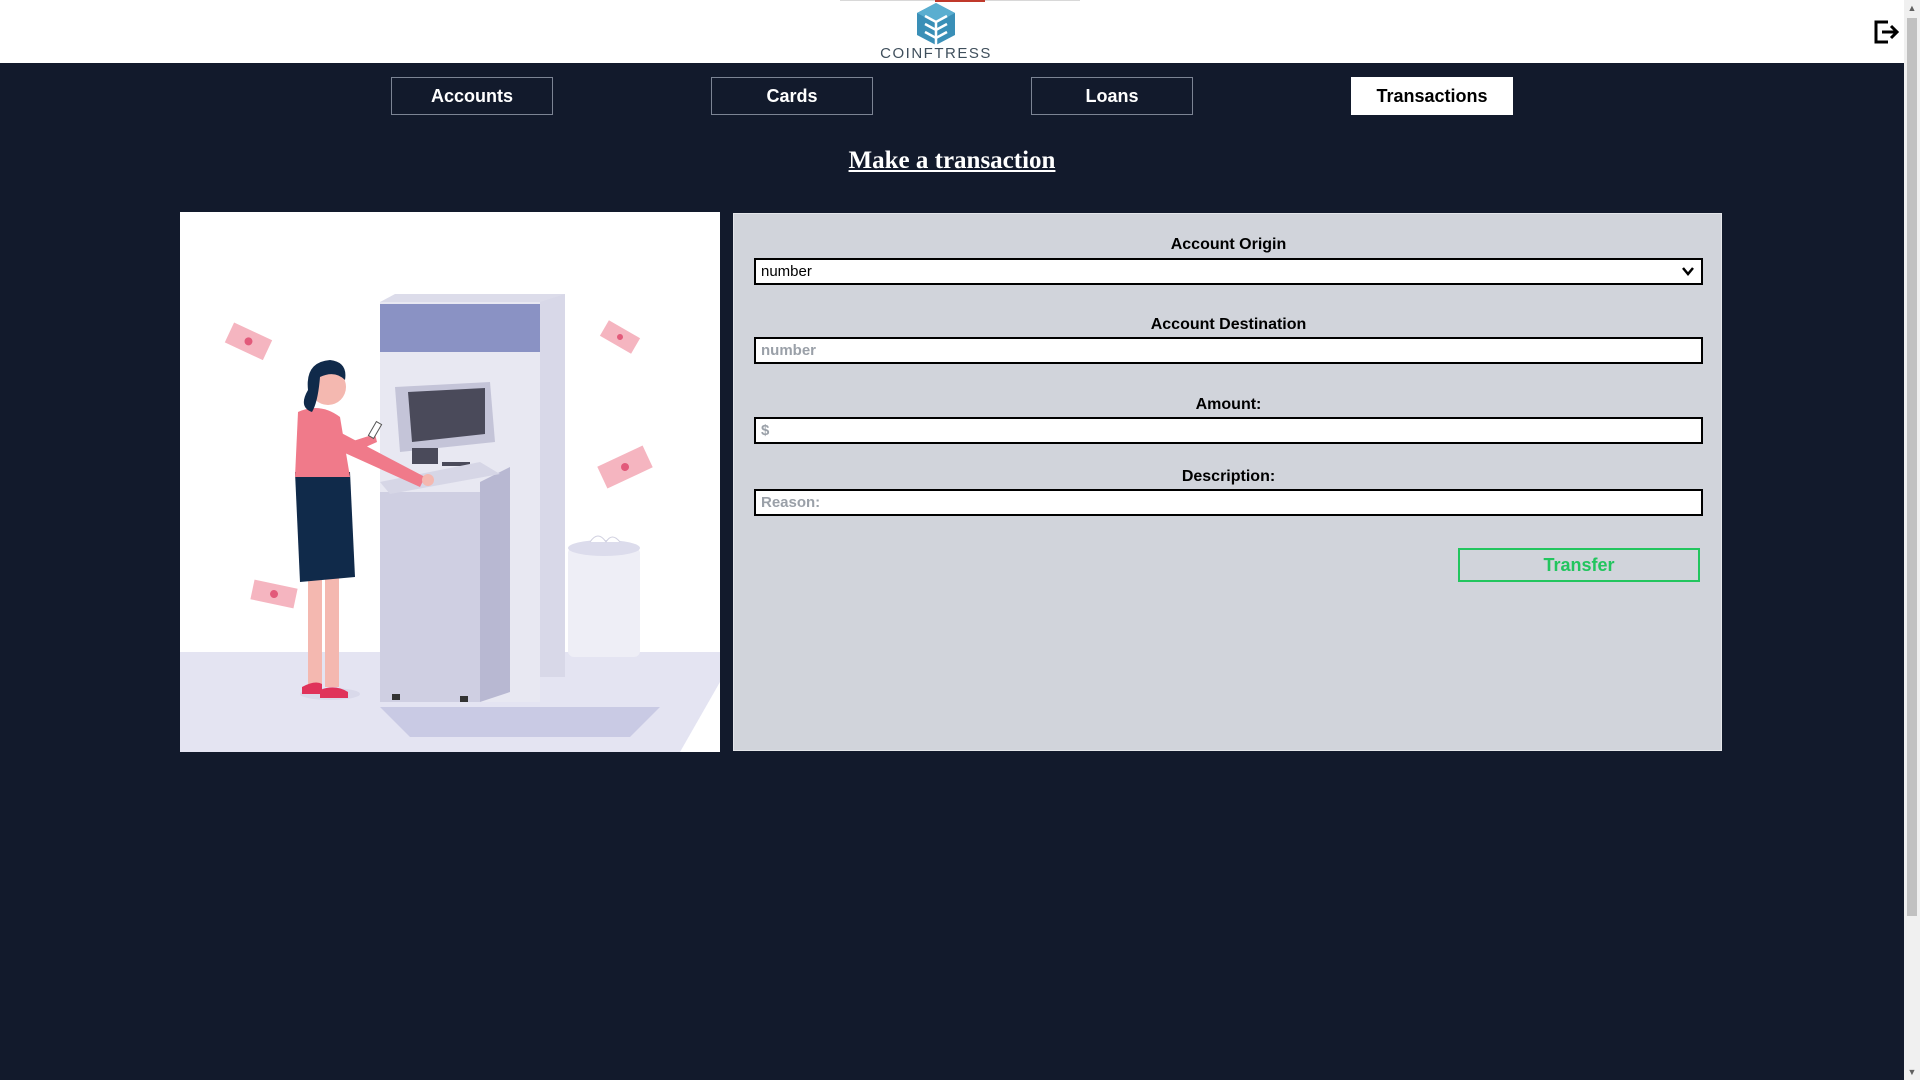 This screenshot has height=1080, width=1920. I want to click on description-placeholder: Reason:, so click(791, 502).